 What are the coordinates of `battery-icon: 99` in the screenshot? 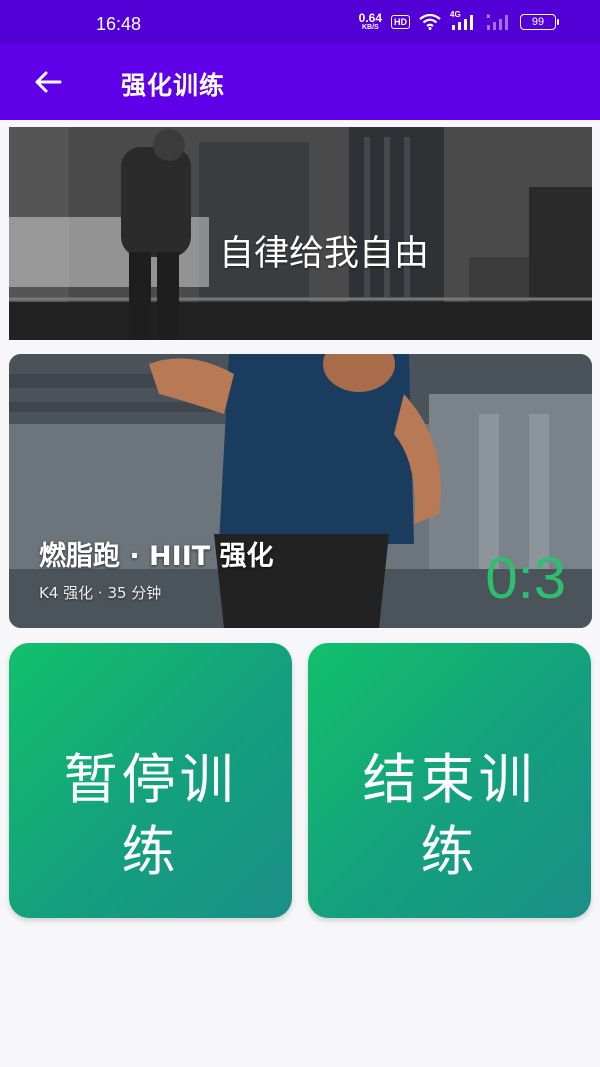 It's located at (539, 21).